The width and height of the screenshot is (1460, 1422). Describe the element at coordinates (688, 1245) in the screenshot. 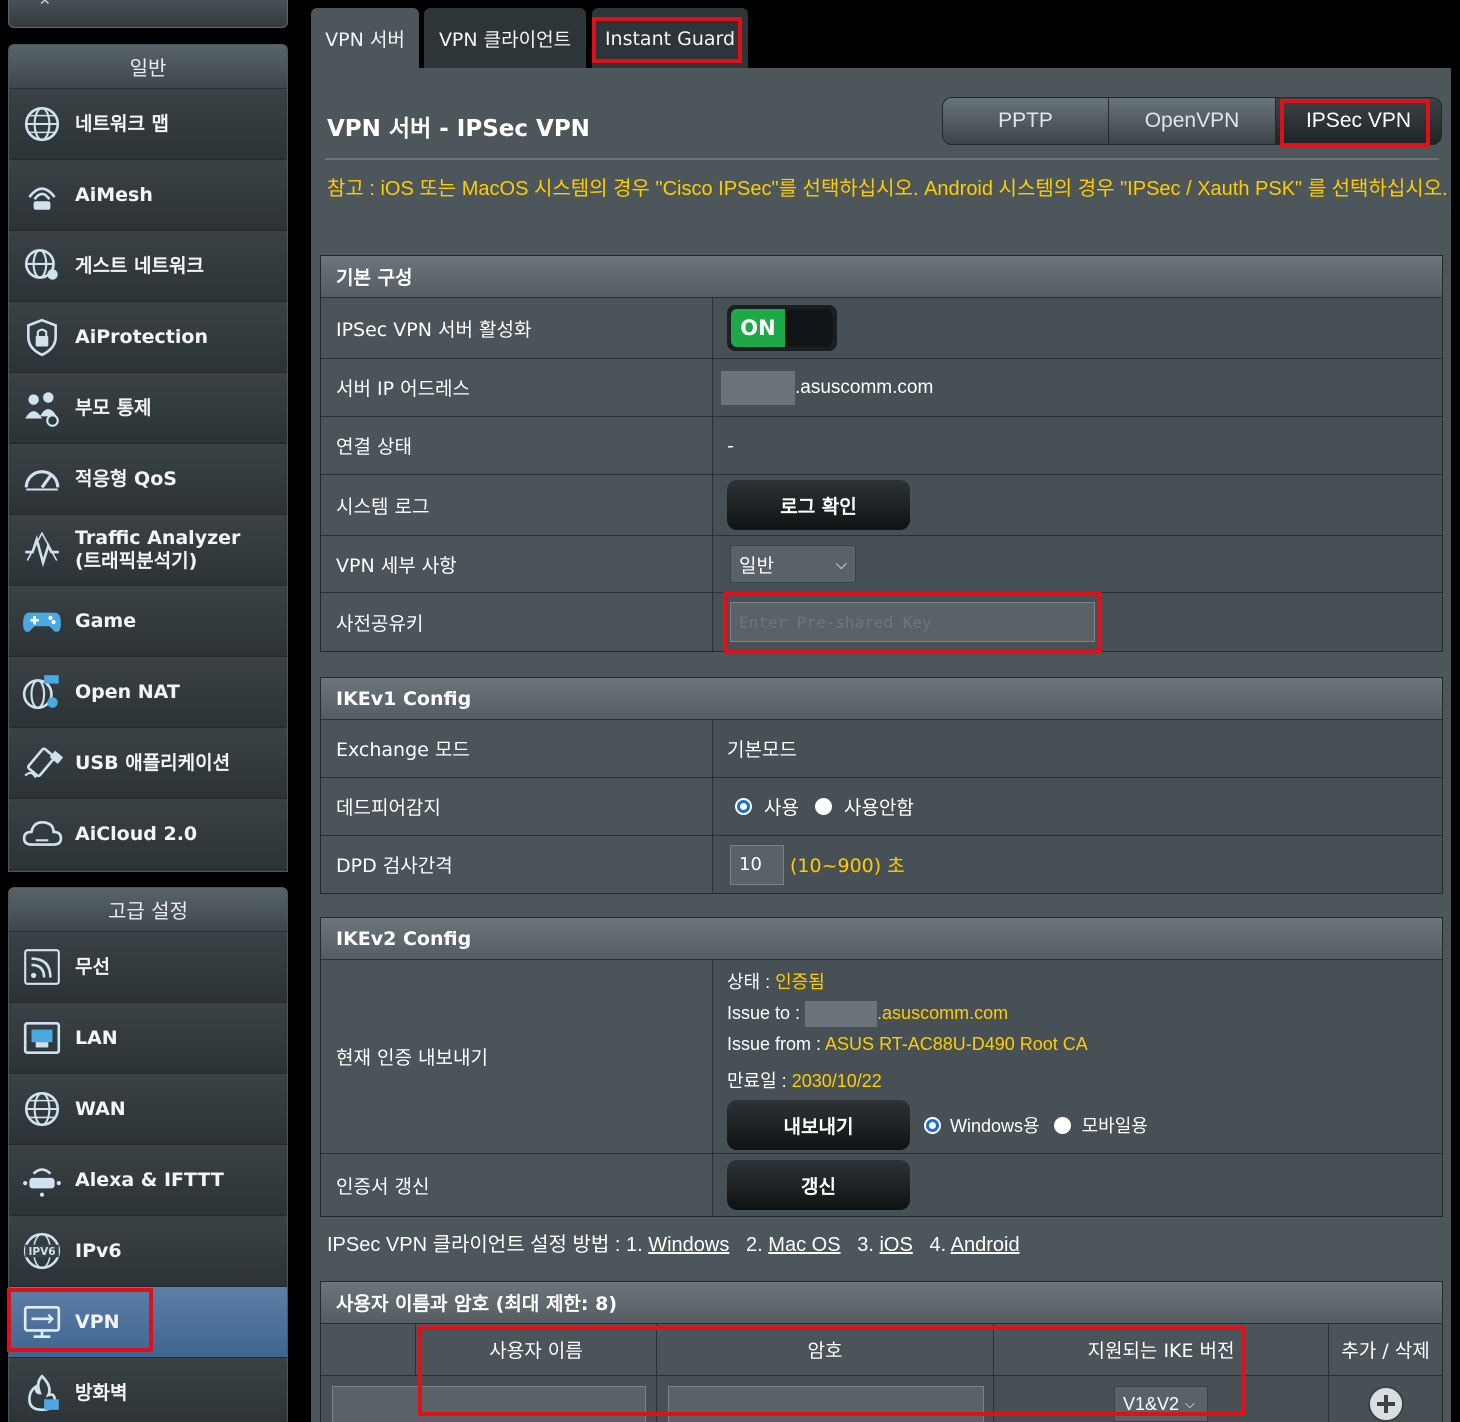

I see `howto-windows-link: Windows` at that location.